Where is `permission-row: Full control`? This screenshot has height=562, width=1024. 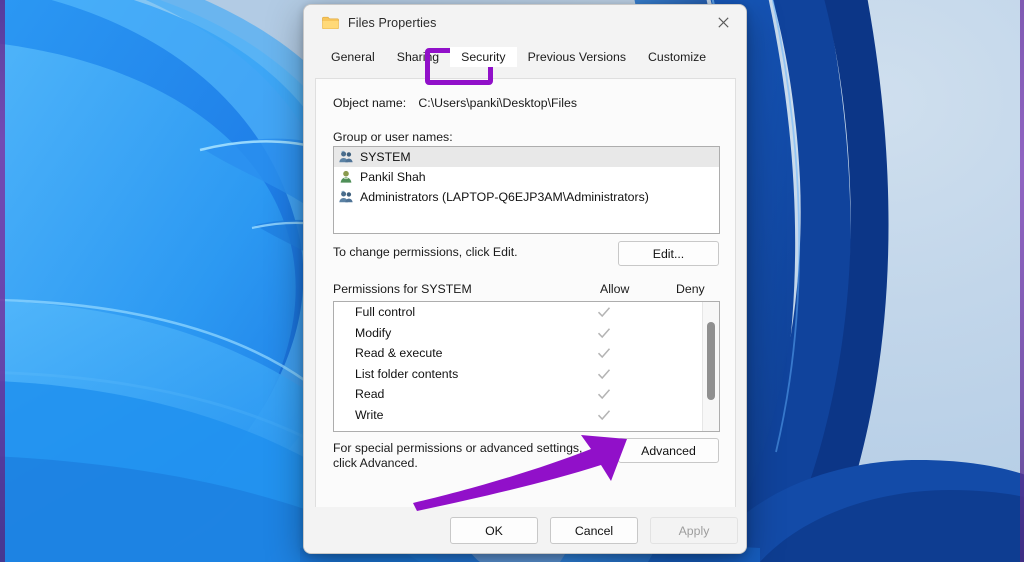
permission-row: Full control is located at coordinates (526, 312).